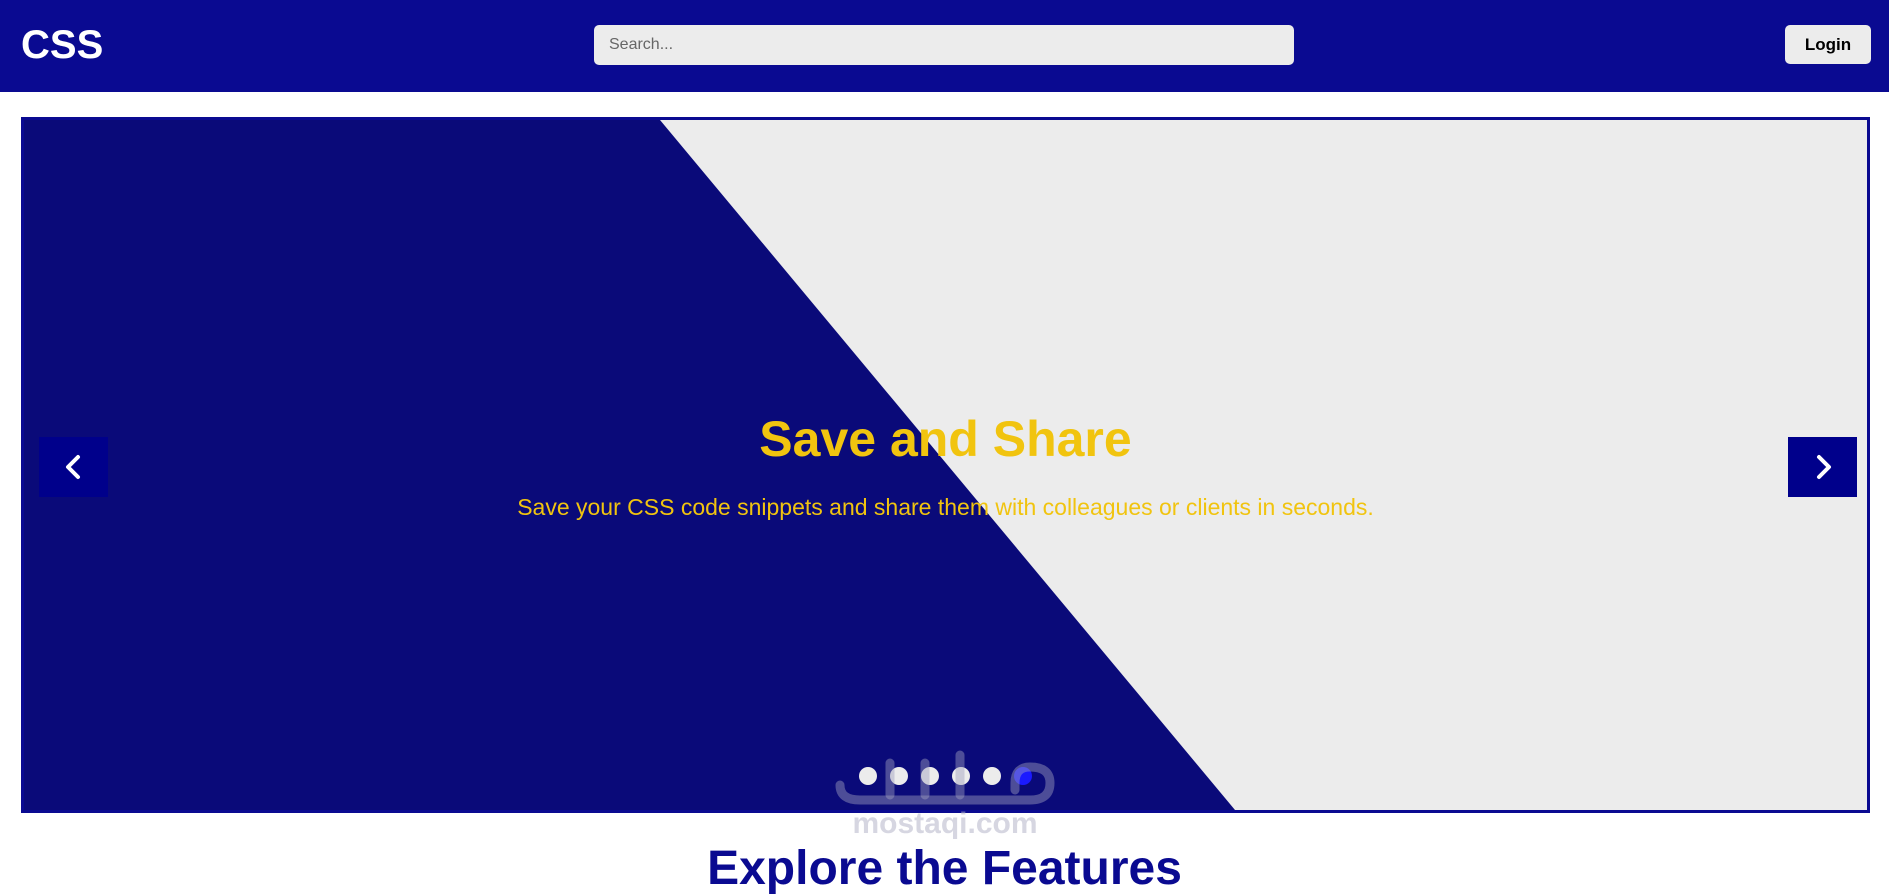  I want to click on chevron-right-icon, so click(1823, 467).